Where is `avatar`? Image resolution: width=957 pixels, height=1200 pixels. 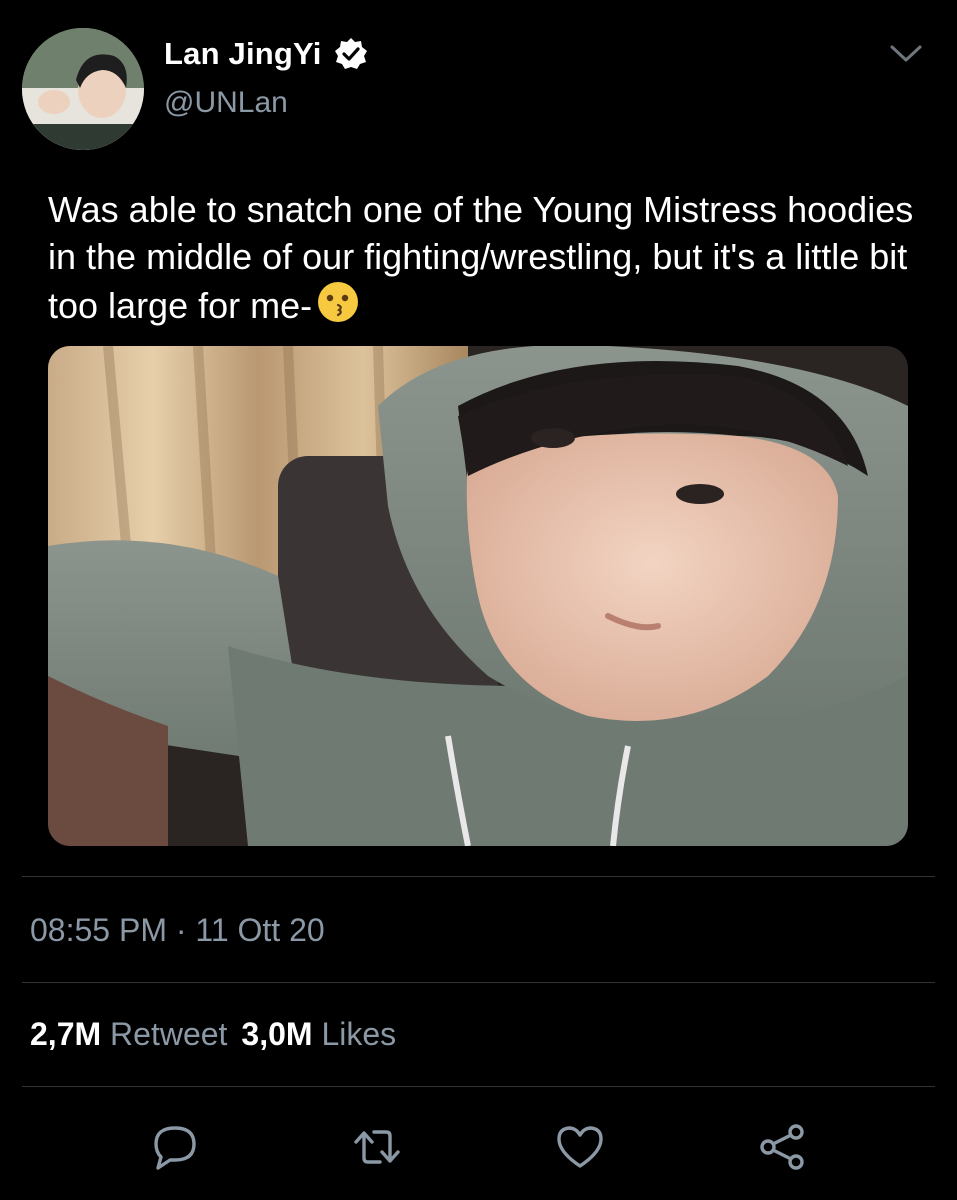 avatar is located at coordinates (83, 89).